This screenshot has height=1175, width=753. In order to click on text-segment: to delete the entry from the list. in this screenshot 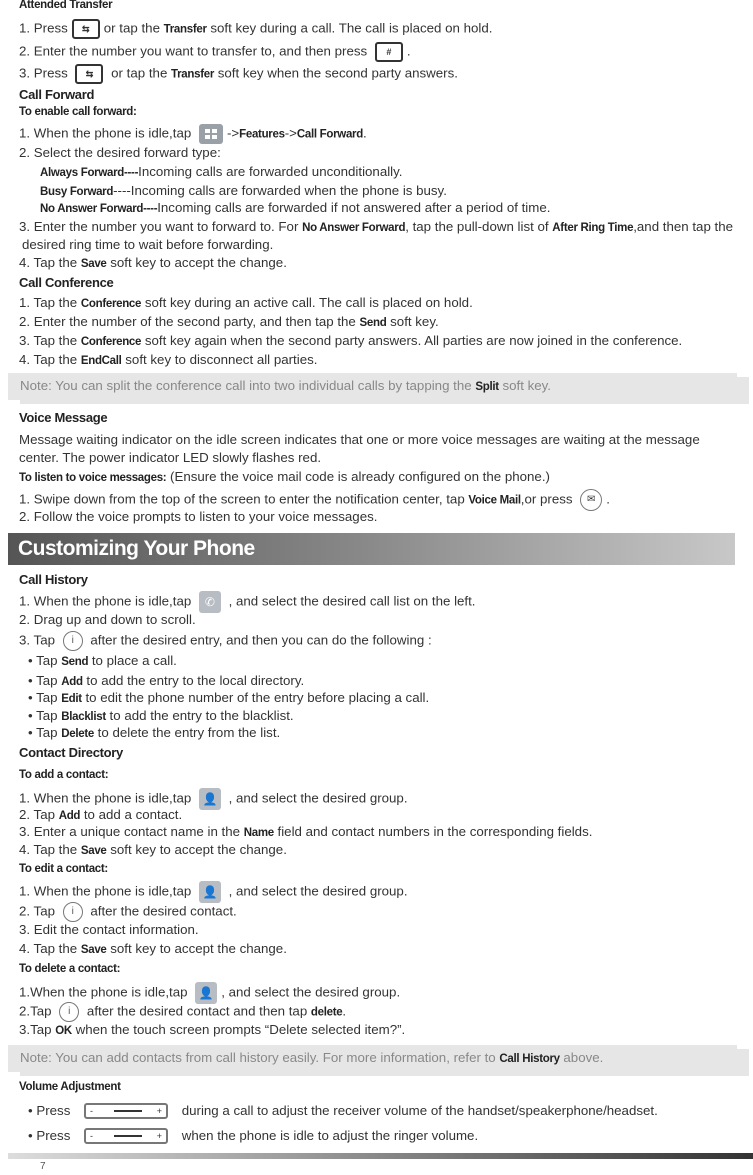, I will do `click(187, 732)`.